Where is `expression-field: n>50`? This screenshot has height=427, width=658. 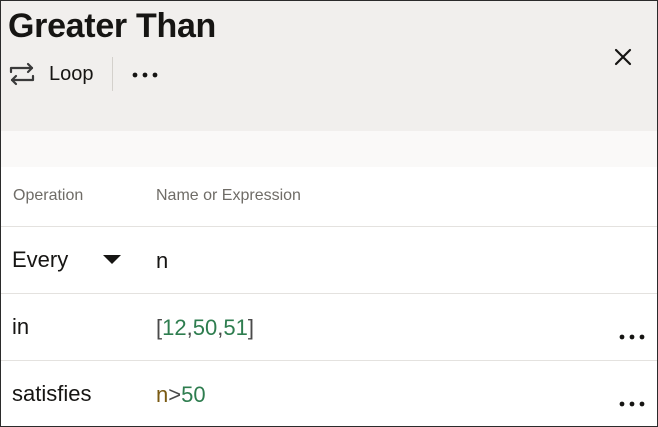
expression-field: n>50 is located at coordinates (181, 395).